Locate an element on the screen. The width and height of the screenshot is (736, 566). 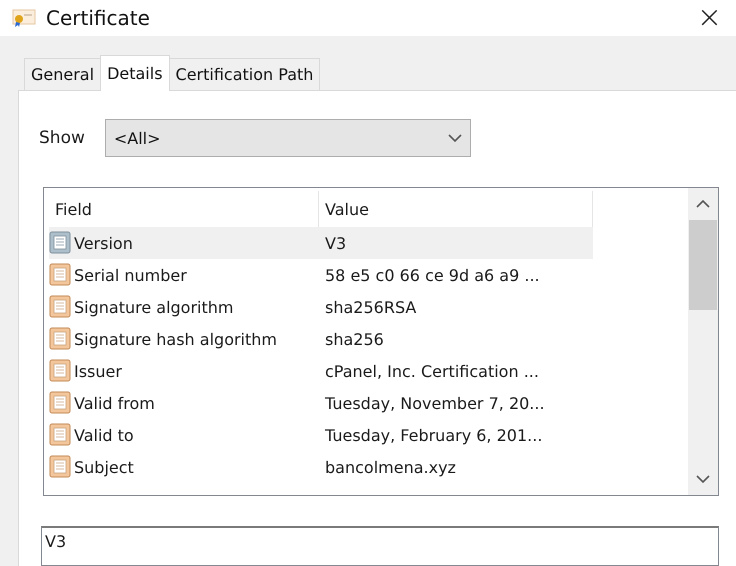
certificate-icon is located at coordinates (24, 18).